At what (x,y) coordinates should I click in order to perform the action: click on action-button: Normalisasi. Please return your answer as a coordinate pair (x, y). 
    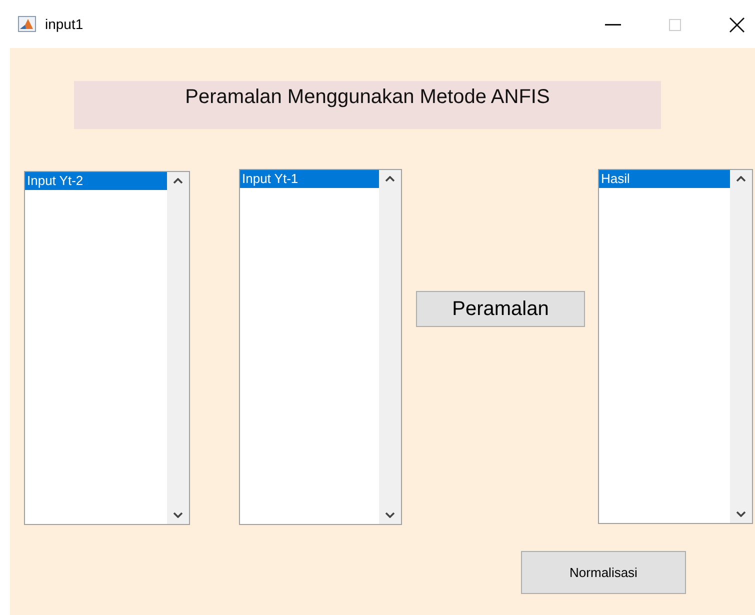
    Looking at the image, I should click on (603, 572).